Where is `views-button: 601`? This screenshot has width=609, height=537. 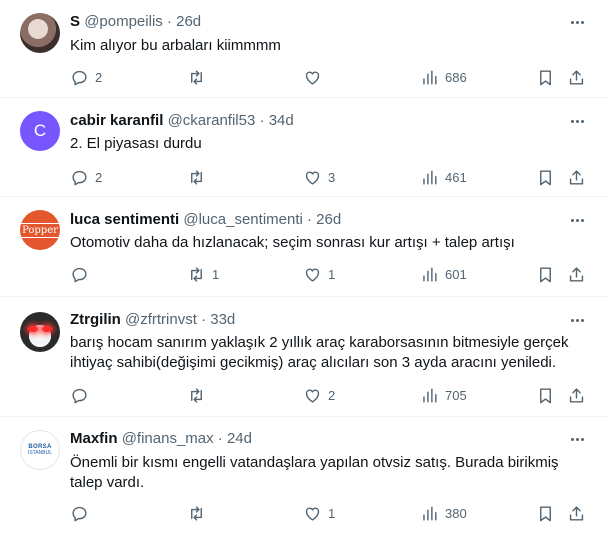 views-button: 601 is located at coordinates (443, 274).